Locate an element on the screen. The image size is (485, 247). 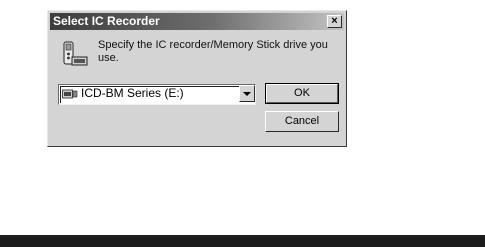
bottom-bar is located at coordinates (242, 241).